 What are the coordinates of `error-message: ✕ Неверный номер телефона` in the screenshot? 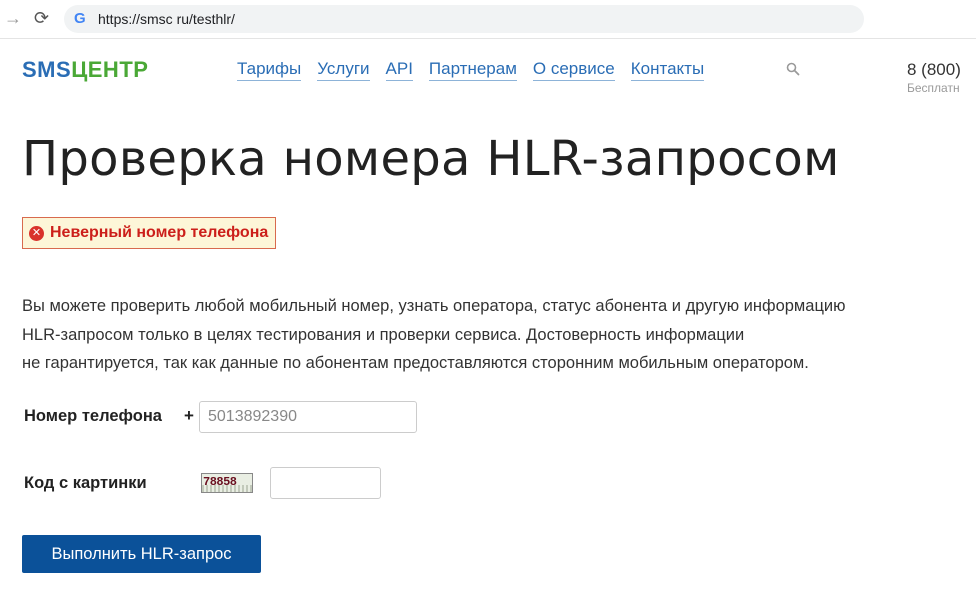 It's located at (149, 233).